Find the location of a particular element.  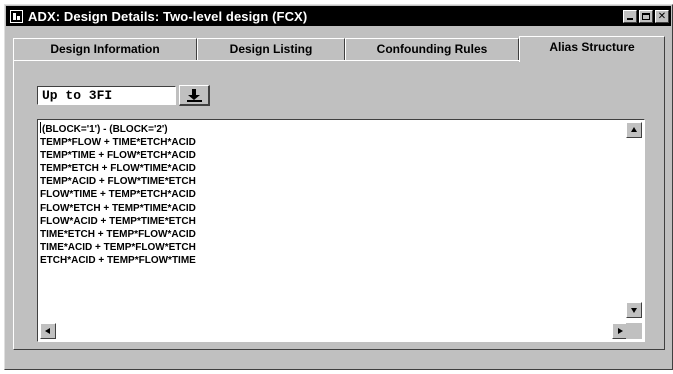

effect-order-dropdown: Up to 3FI is located at coordinates (106, 95).